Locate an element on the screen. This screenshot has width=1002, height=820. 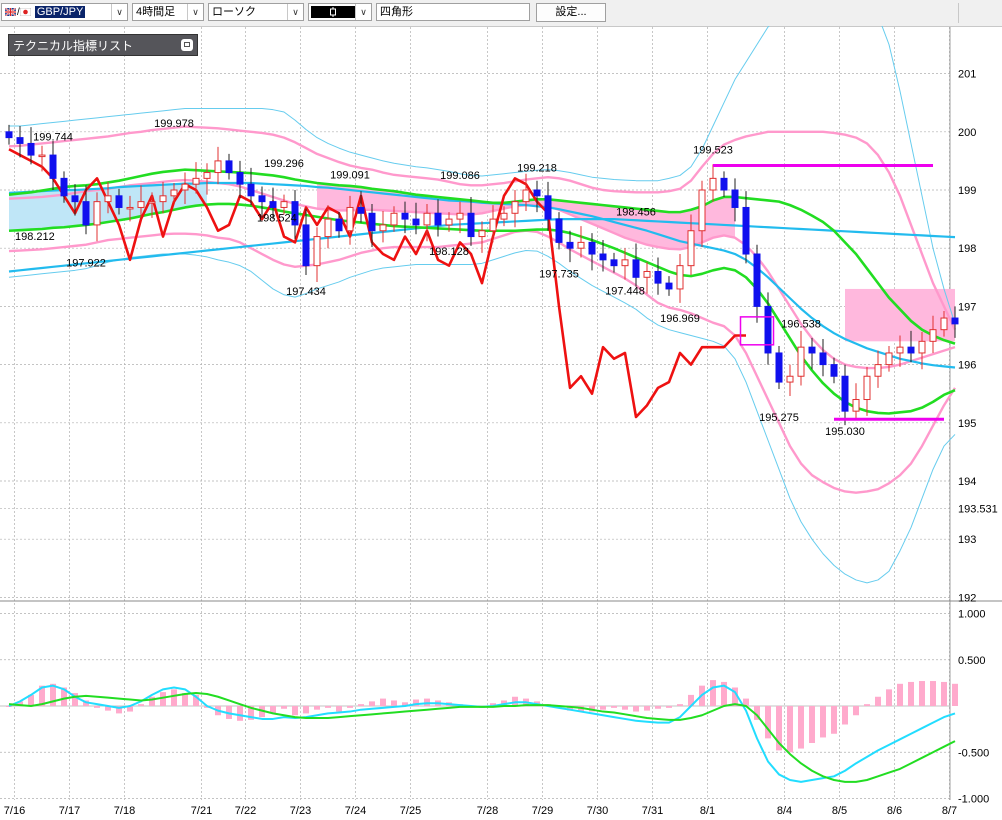
price-tick-label: 194 is located at coordinates (967, 482).